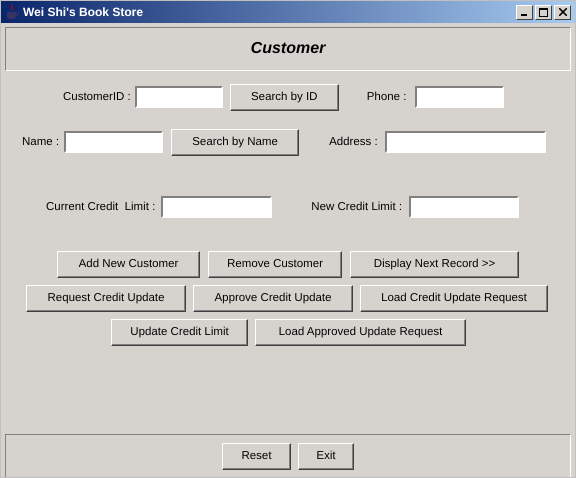 This screenshot has width=576, height=478. Describe the element at coordinates (524, 12) in the screenshot. I see `minimize-button` at that location.